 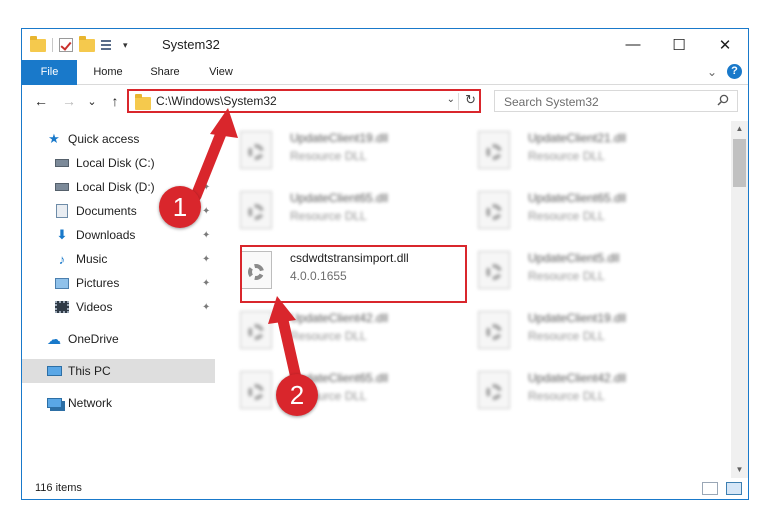 What do you see at coordinates (297, 395) in the screenshot?
I see `step-2-badge: 2` at bounding box center [297, 395].